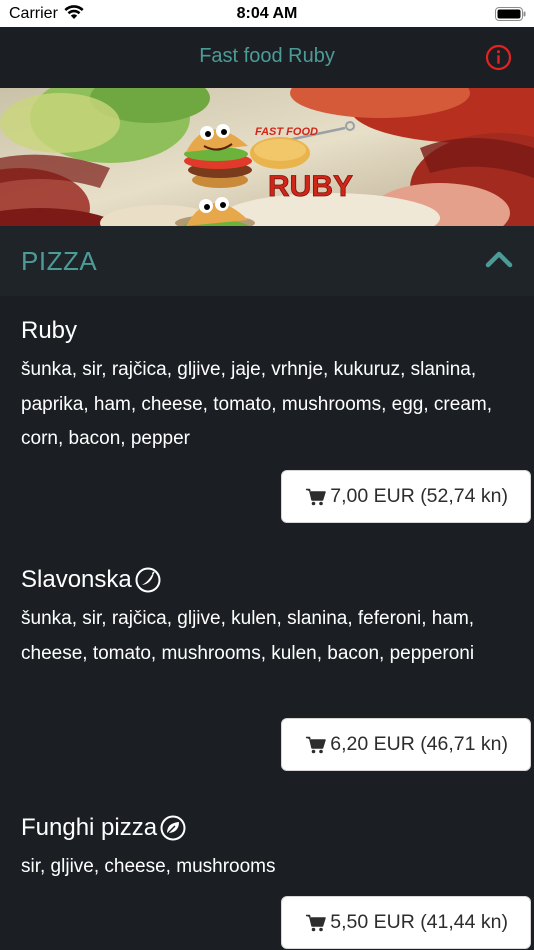 The height and width of the screenshot is (950, 534). I want to click on banner-ruby-text: RUBY, so click(310, 186).